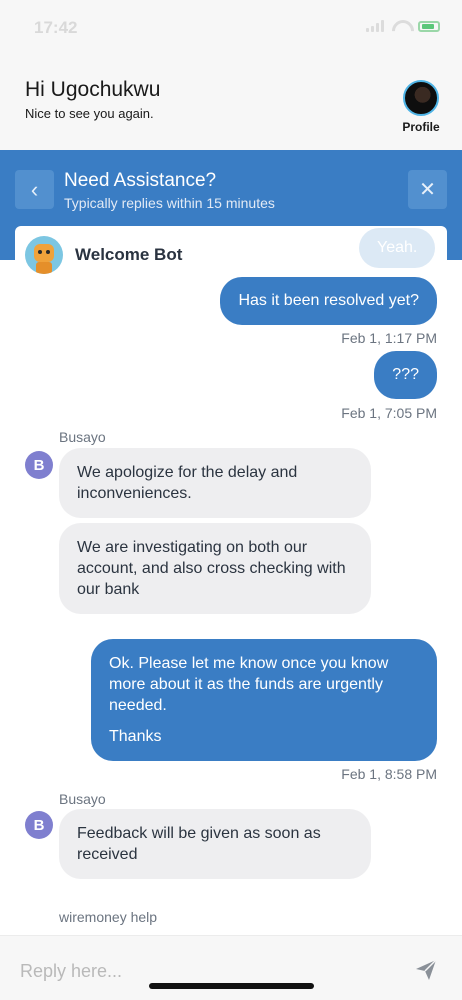  What do you see at coordinates (426, 970) in the screenshot?
I see `send-icon` at bounding box center [426, 970].